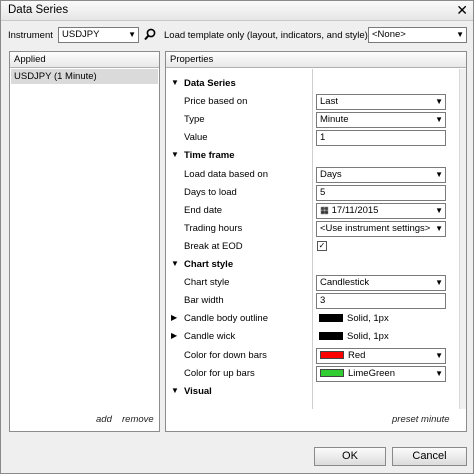  What do you see at coordinates (312, 138) in the screenshot?
I see `property-row: Value 1` at bounding box center [312, 138].